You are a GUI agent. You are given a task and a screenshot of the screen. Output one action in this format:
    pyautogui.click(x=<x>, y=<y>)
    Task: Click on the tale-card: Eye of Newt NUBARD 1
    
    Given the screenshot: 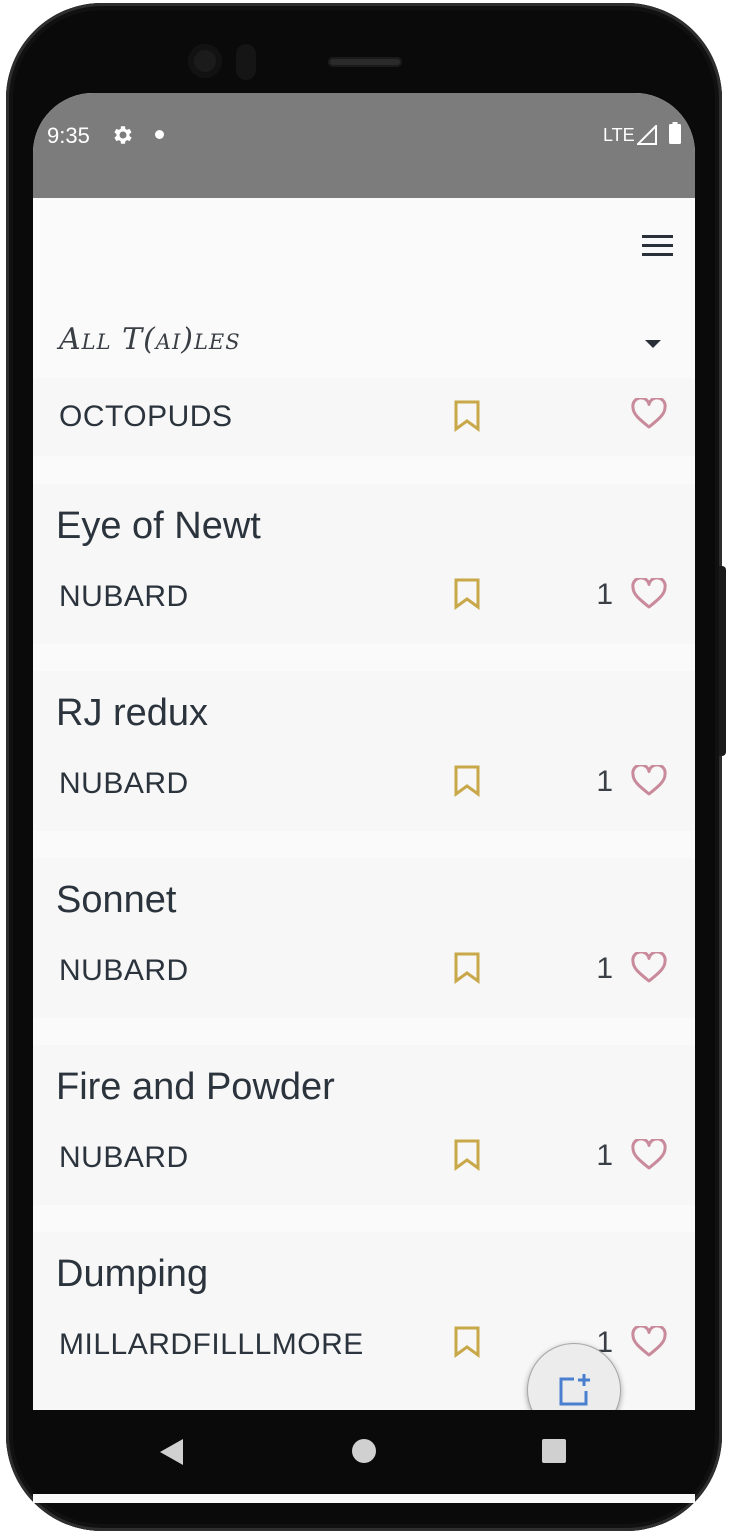 What is the action you would take?
    pyautogui.click(x=364, y=564)
    